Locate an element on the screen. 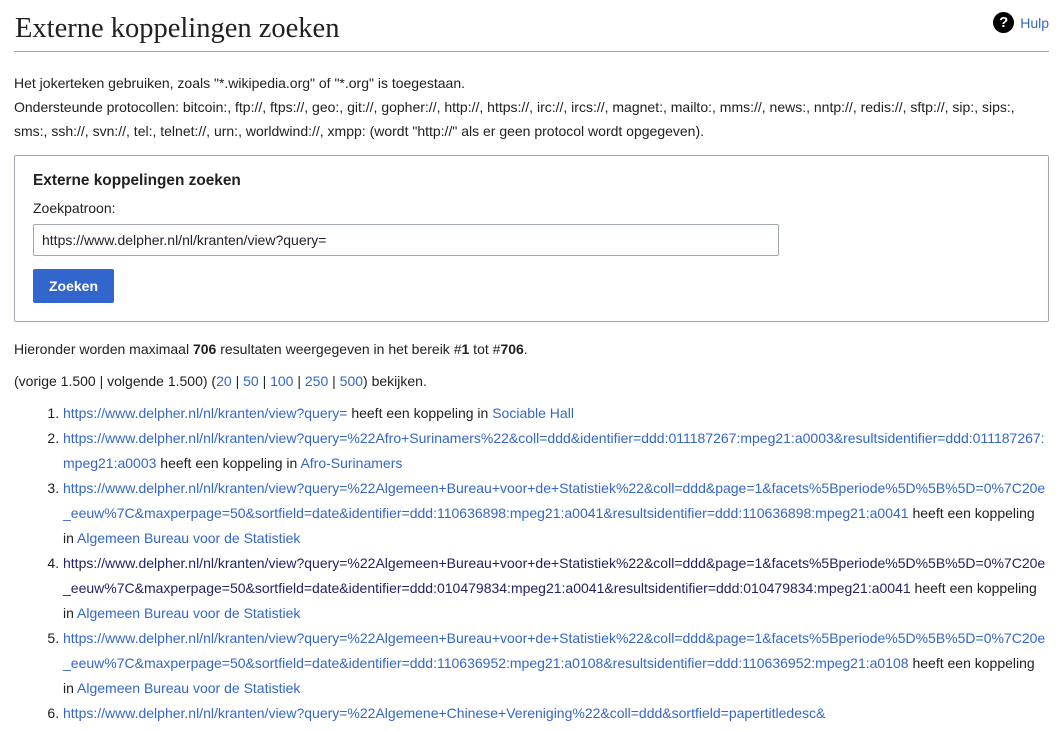 The height and width of the screenshot is (732, 1057). paging-prev-next: (vorige 1.500 | volgende 1.500) ( is located at coordinates (115, 380).